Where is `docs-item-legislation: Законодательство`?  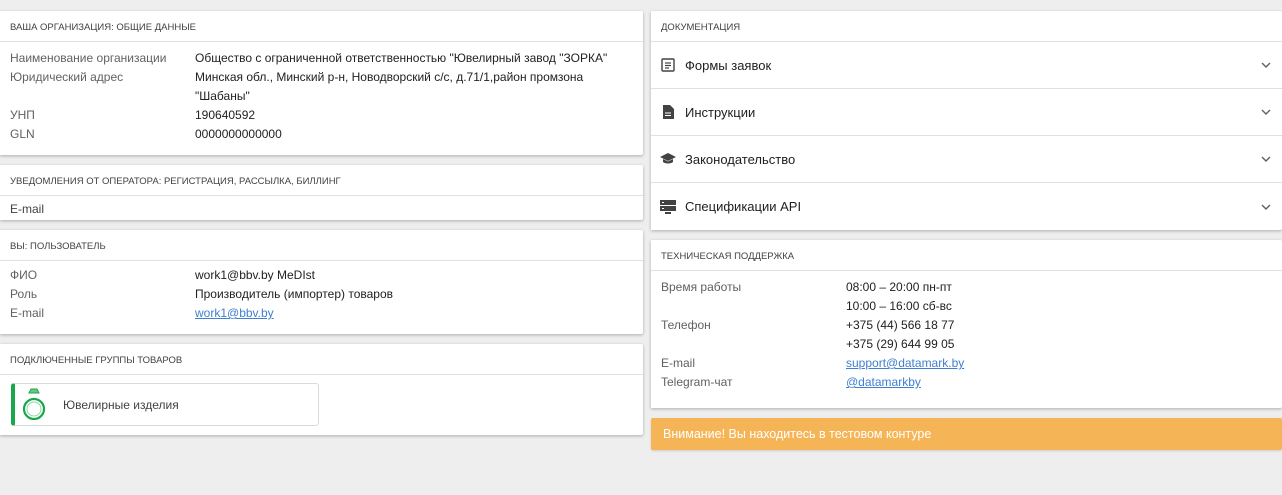
docs-item-legislation: Законодательство is located at coordinates (966, 159).